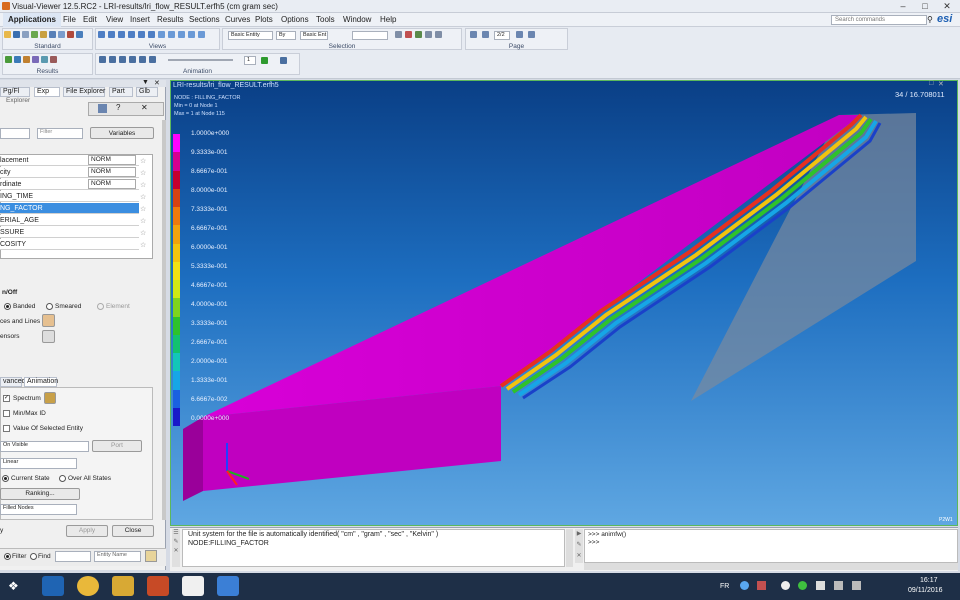 The image size is (960, 600). I want to click on chrome-icon, so click(88, 586).